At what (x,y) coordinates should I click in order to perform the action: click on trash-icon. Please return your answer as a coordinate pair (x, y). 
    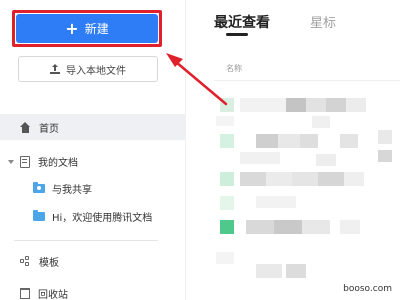
    Looking at the image, I should click on (25, 293).